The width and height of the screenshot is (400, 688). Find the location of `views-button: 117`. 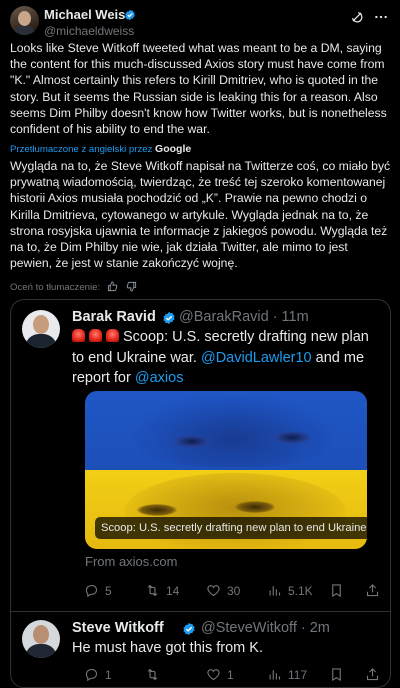

views-button: 117 is located at coordinates (287, 674).